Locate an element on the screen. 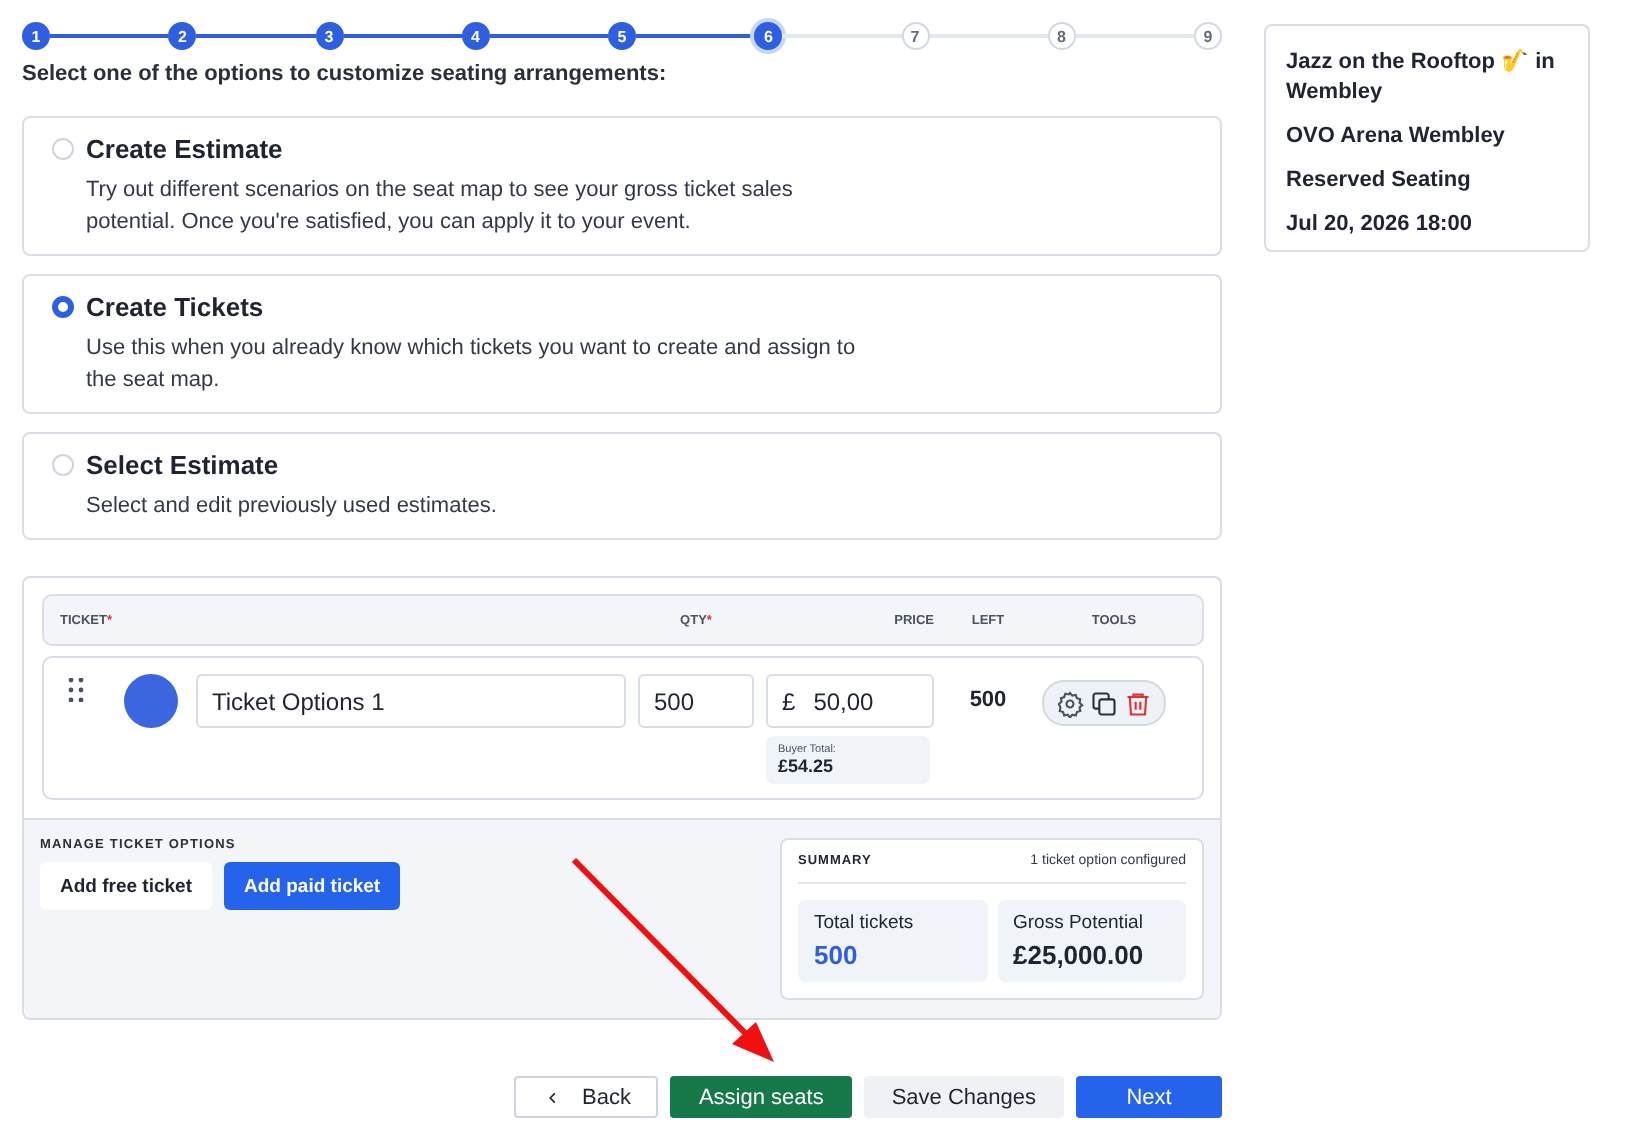  assign-seats-button: Assign seats is located at coordinates (761, 1097).